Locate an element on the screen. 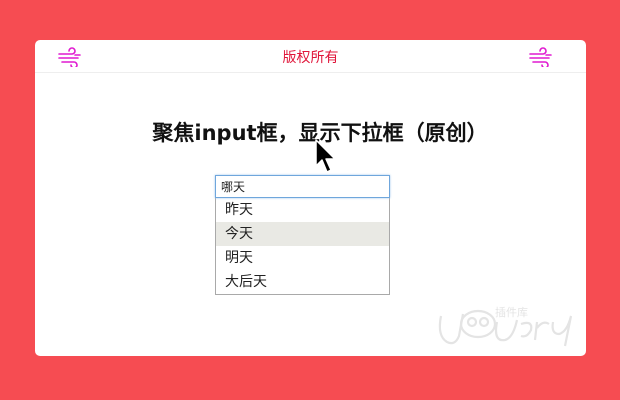 This screenshot has width=620, height=400. dropdown-option-tomorrow: 明天 is located at coordinates (302, 258).